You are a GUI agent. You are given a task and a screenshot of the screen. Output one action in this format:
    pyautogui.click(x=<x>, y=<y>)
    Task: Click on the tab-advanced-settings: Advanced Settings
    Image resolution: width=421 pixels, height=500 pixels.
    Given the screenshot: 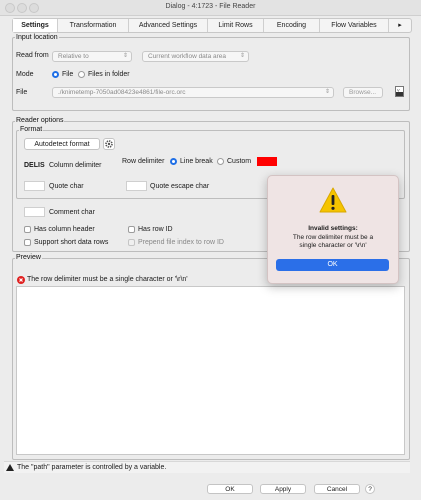 What is the action you would take?
    pyautogui.click(x=168, y=25)
    